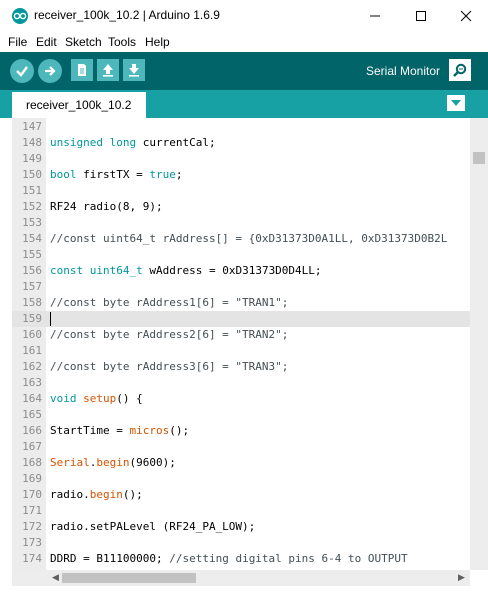  What do you see at coordinates (157, 42) in the screenshot?
I see `menu-help: Help` at bounding box center [157, 42].